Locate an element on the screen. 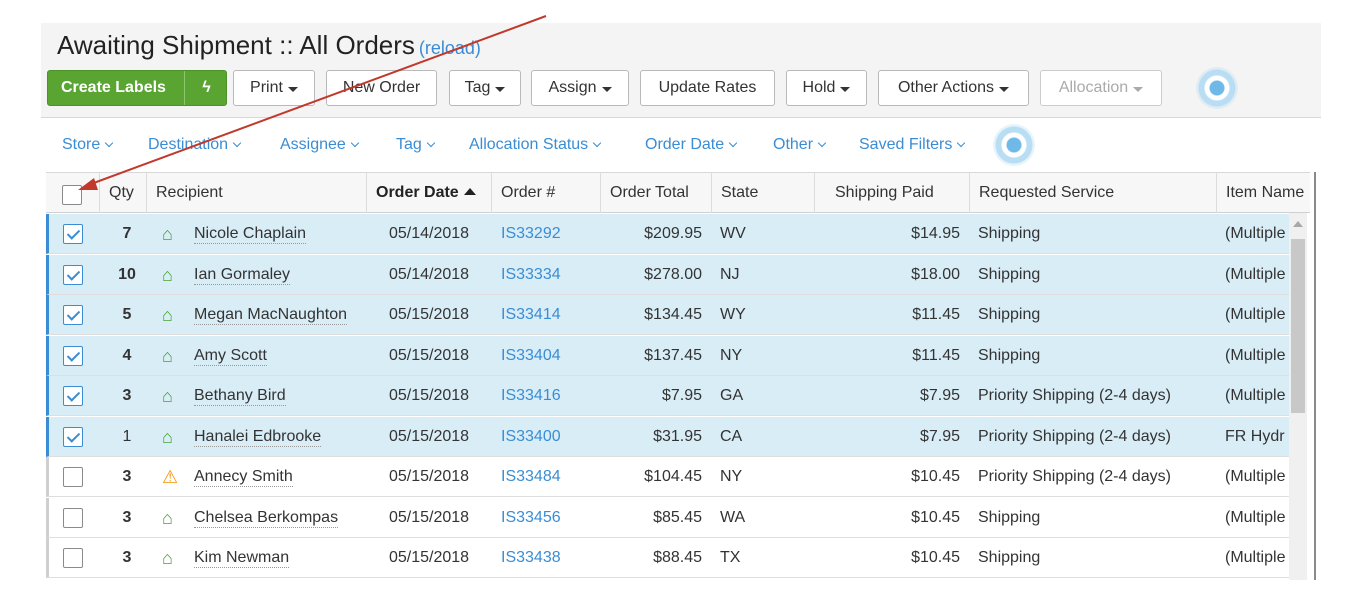  header-order-date: Order Date is located at coordinates (429, 193).